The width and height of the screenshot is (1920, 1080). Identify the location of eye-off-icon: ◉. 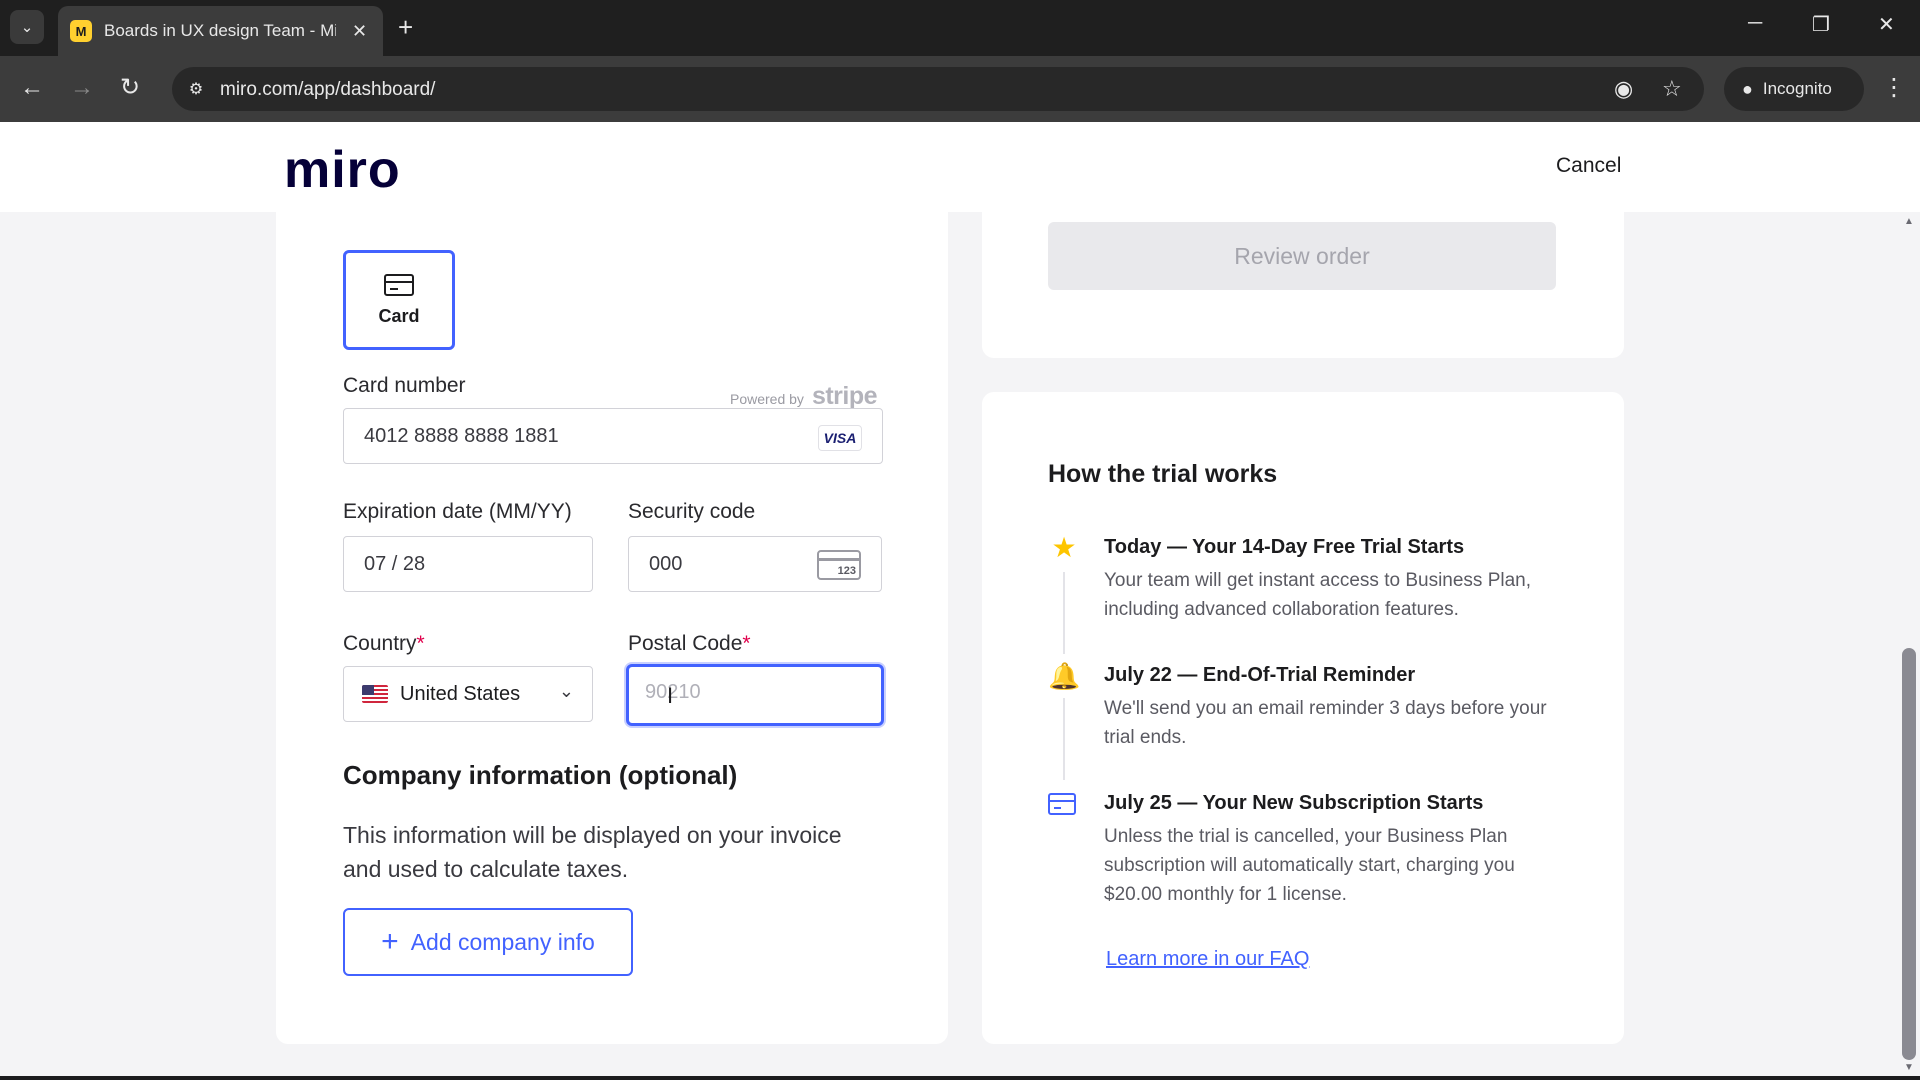
(1623, 89).